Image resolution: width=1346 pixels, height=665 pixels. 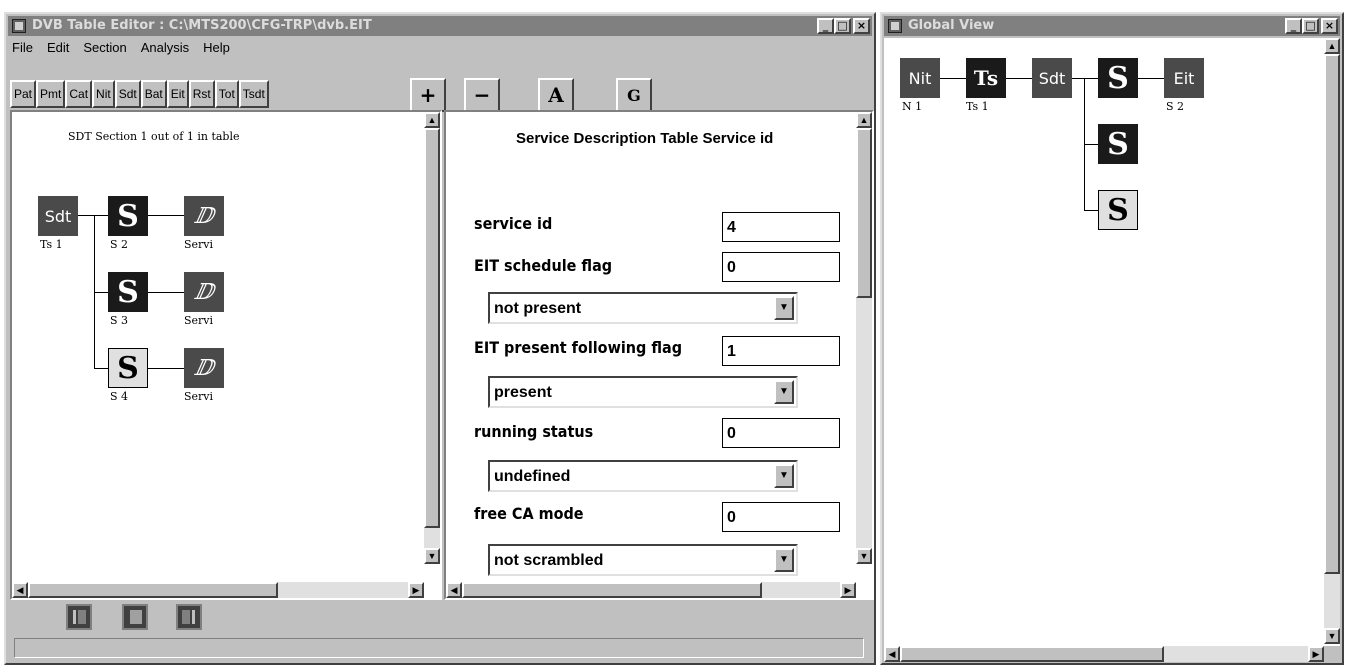 I want to click on a-button: A, so click(x=556, y=95).